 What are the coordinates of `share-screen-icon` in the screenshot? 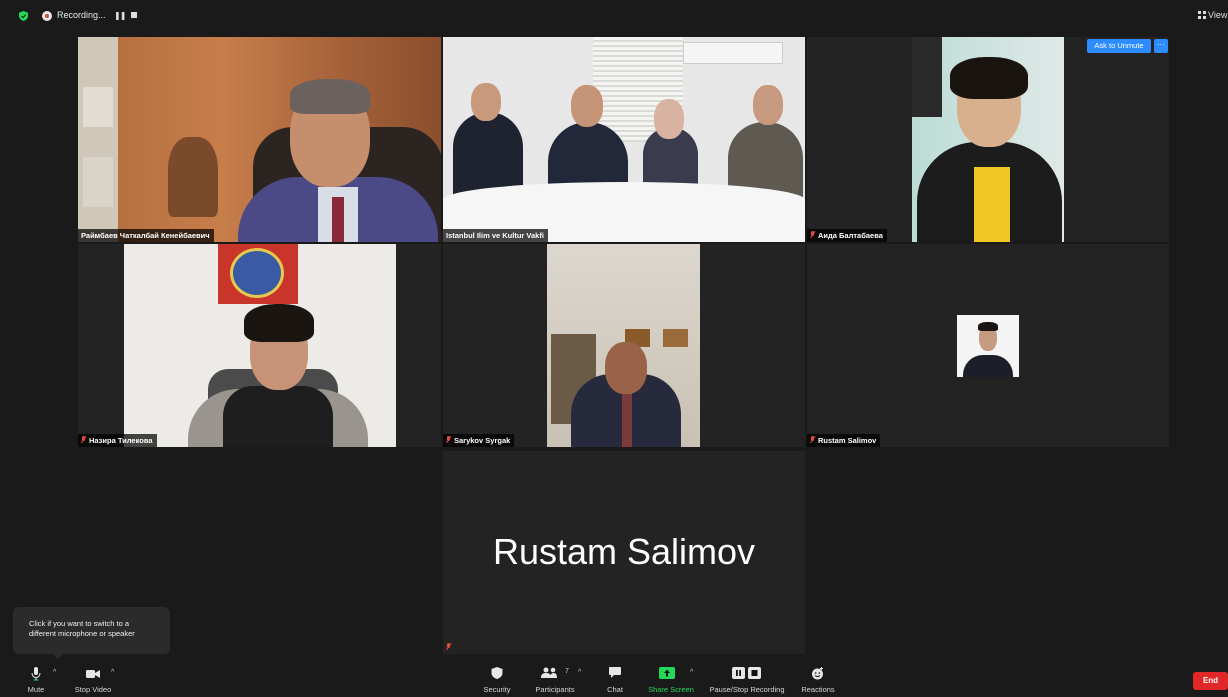 It's located at (667, 673).